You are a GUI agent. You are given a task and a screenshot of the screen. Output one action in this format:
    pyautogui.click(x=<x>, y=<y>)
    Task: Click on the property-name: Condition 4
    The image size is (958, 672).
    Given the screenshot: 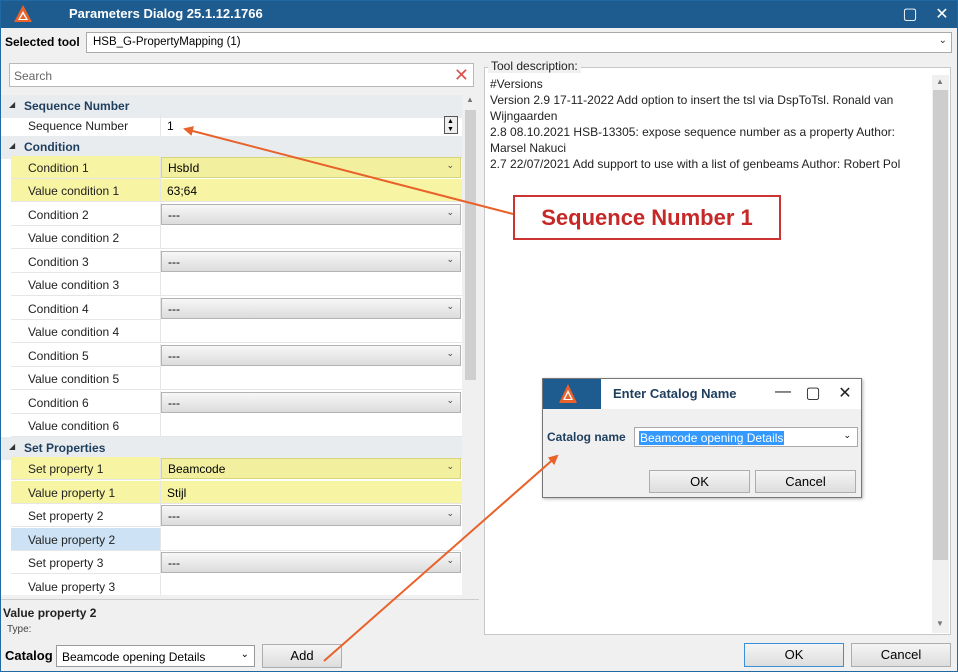 What is the action you would take?
    pyautogui.click(x=86, y=308)
    